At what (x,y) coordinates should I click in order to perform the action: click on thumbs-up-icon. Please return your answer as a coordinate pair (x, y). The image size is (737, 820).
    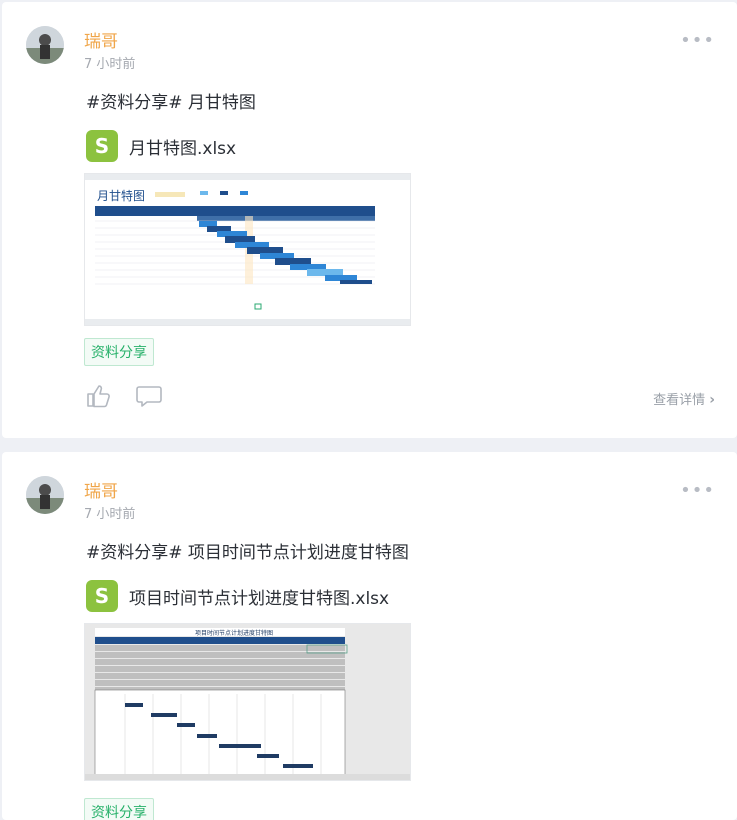
    Looking at the image, I should click on (99, 396).